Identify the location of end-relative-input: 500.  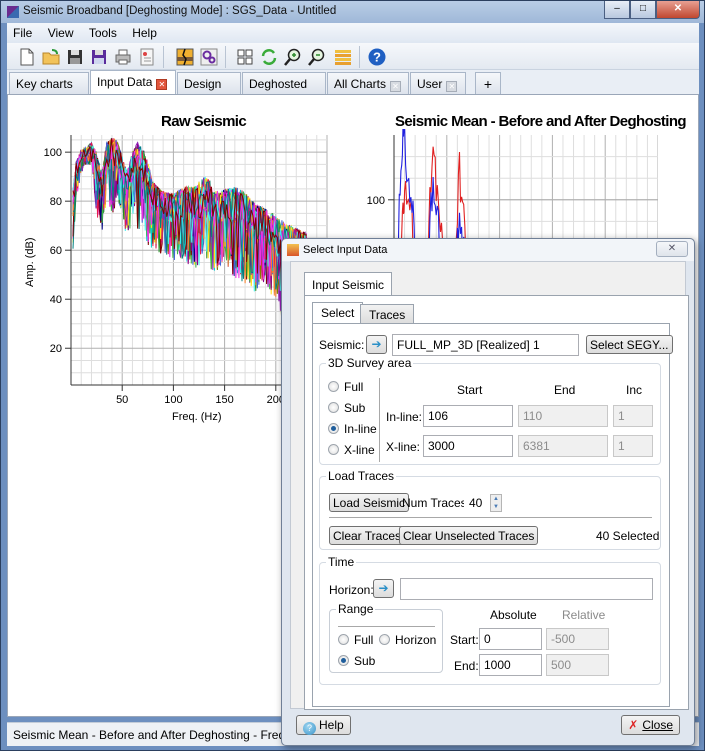
(577, 665).